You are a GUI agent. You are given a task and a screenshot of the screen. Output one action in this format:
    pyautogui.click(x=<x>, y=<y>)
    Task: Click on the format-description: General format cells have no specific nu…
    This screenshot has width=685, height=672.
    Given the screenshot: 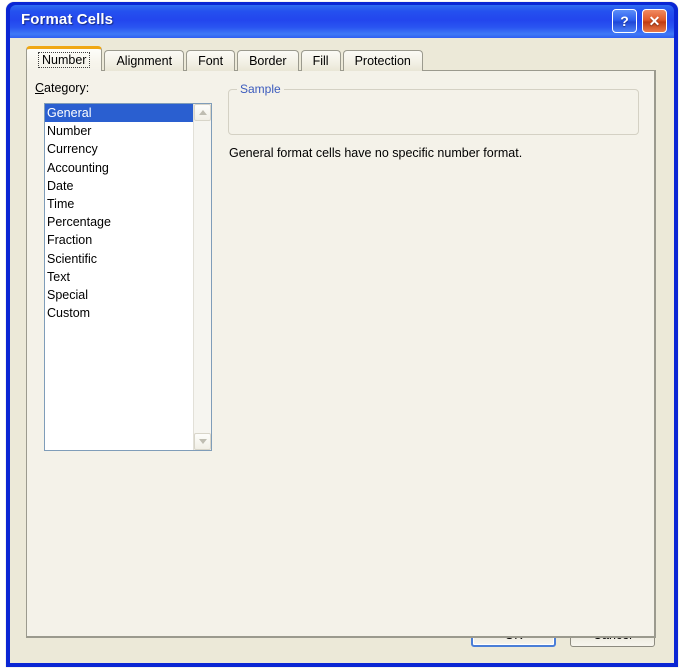 What is the action you would take?
    pyautogui.click(x=376, y=153)
    